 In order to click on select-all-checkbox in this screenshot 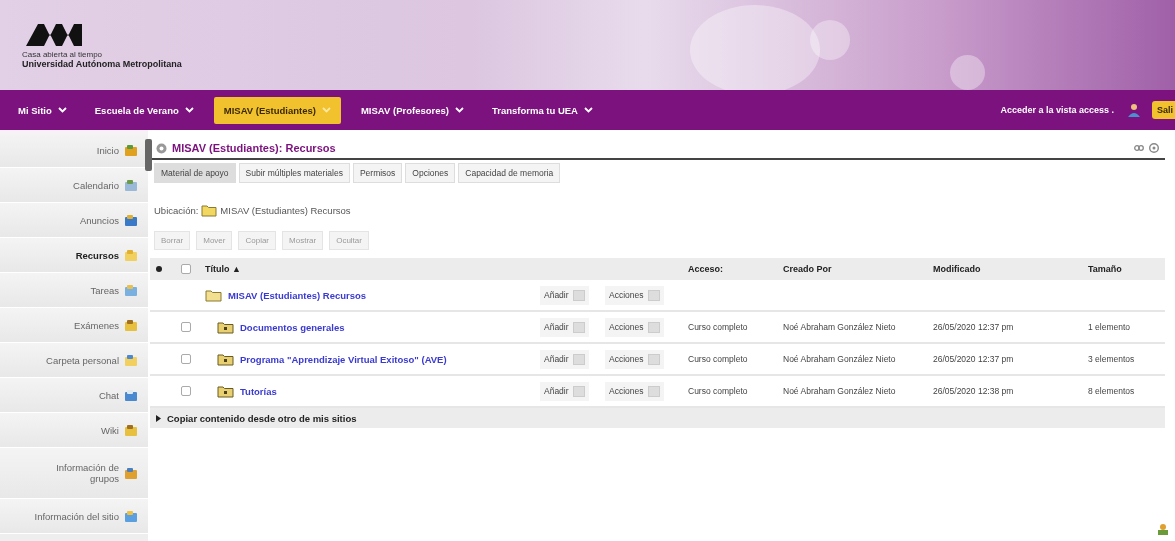, I will do `click(186, 269)`.